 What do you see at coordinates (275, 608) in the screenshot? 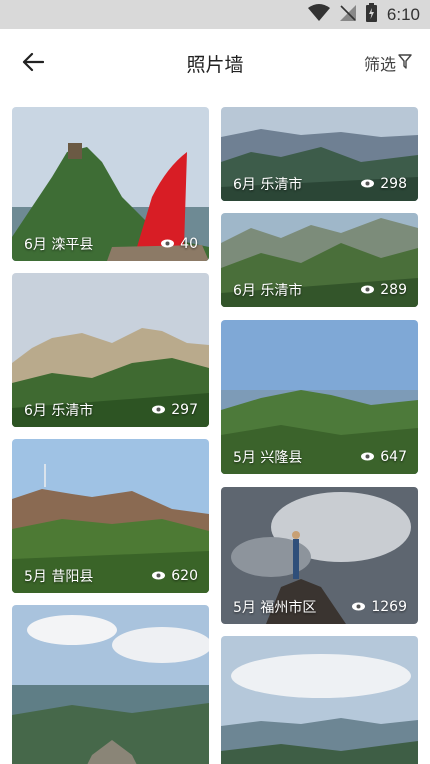
I see `photo-location: 5月 福州市区` at bounding box center [275, 608].